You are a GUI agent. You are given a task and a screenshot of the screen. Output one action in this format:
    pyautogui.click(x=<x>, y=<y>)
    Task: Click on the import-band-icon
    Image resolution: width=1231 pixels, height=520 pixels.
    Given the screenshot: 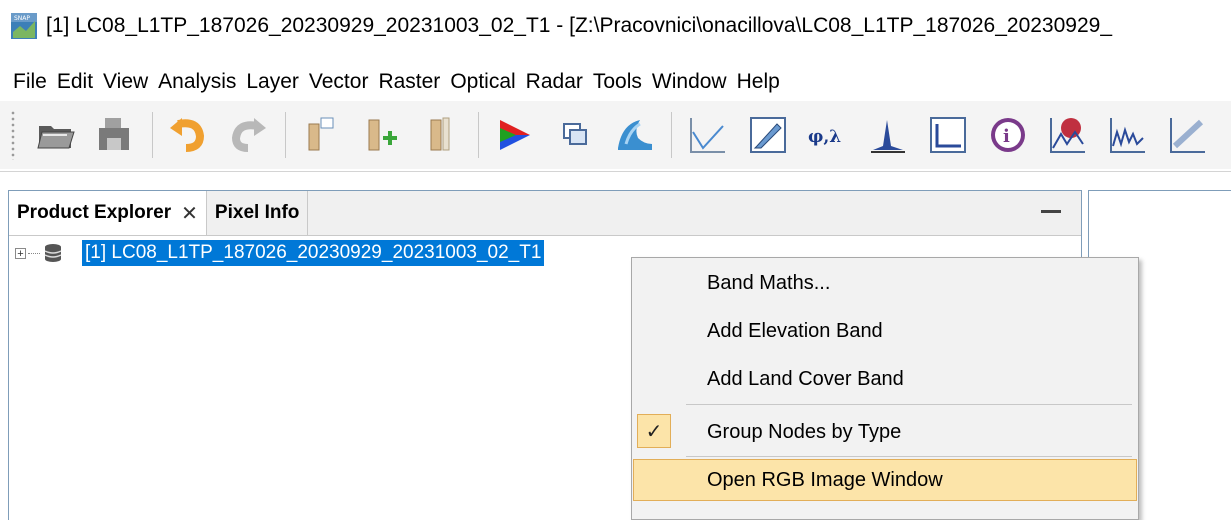 What is the action you would take?
    pyautogui.click(x=382, y=135)
    